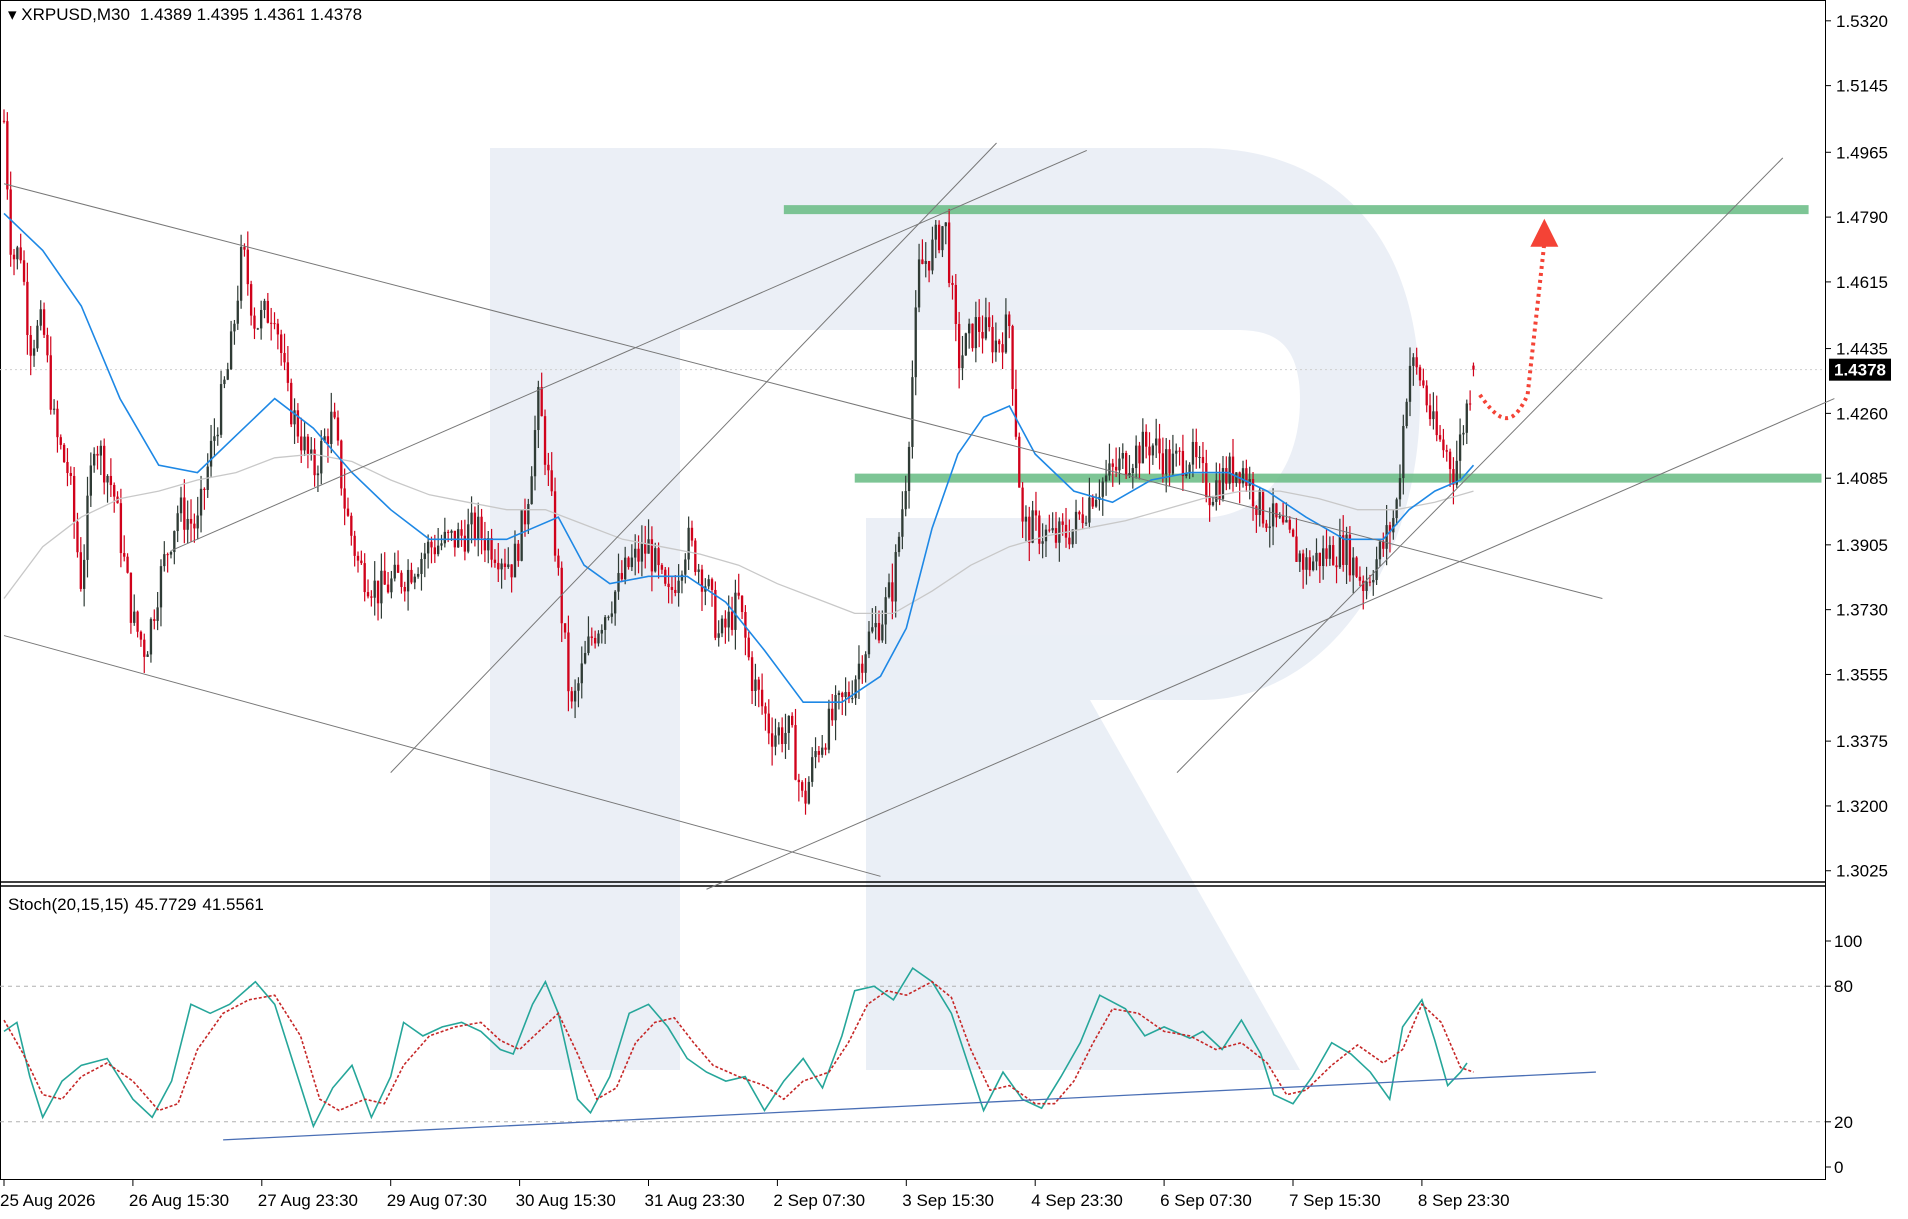 This screenshot has height=1219, width=1908. I want to click on y-tick-label: 1.3730, so click(1862, 610).